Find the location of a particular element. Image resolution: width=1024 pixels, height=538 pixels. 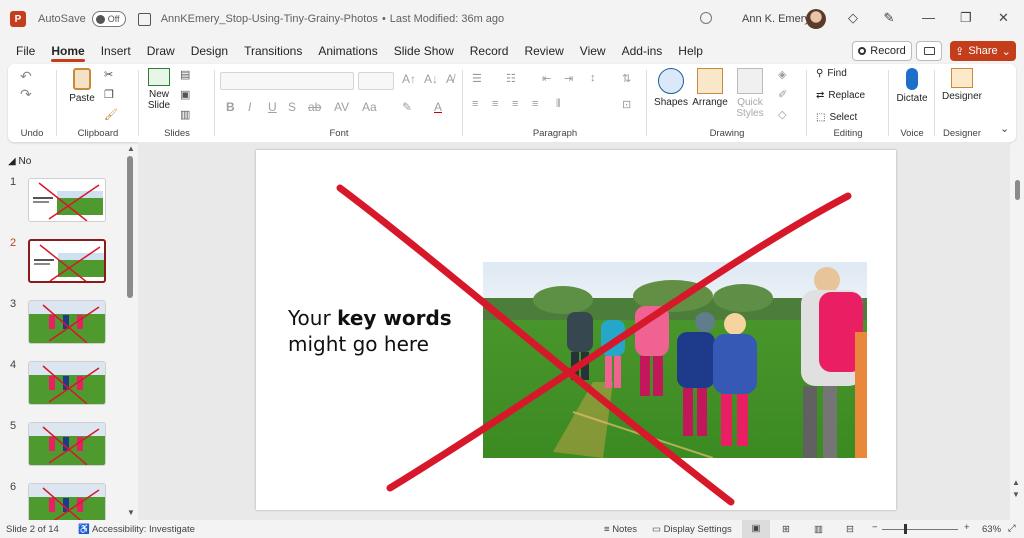

italic-icon: I is located at coordinates (249, 107).